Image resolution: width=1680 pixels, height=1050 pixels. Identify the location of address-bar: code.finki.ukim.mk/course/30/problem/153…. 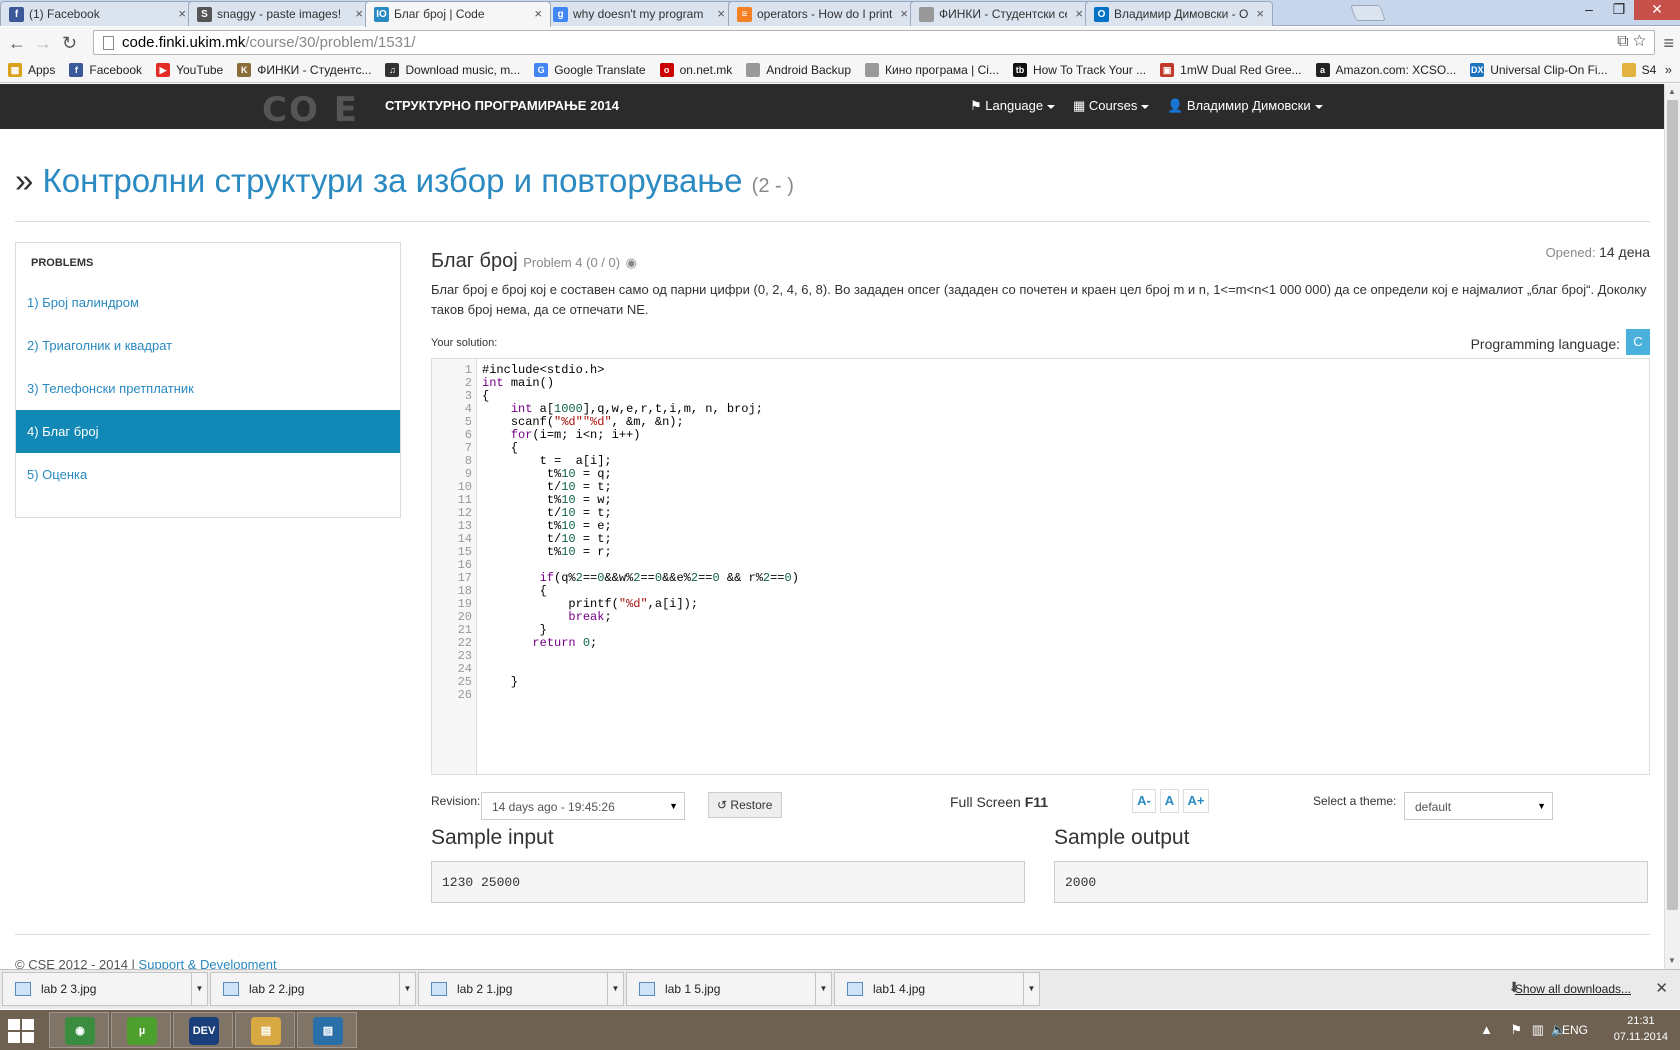
(874, 42).